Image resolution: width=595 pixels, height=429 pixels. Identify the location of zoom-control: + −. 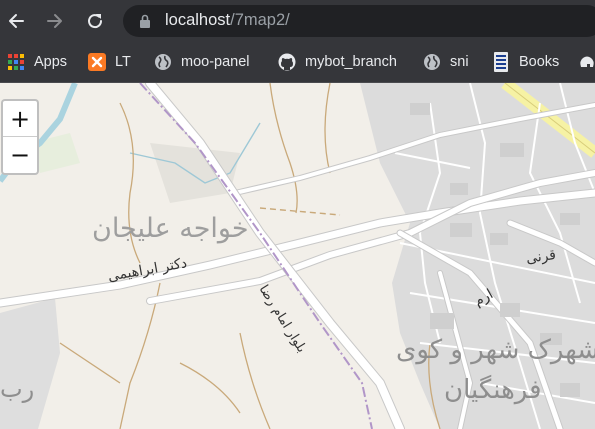
(20, 137).